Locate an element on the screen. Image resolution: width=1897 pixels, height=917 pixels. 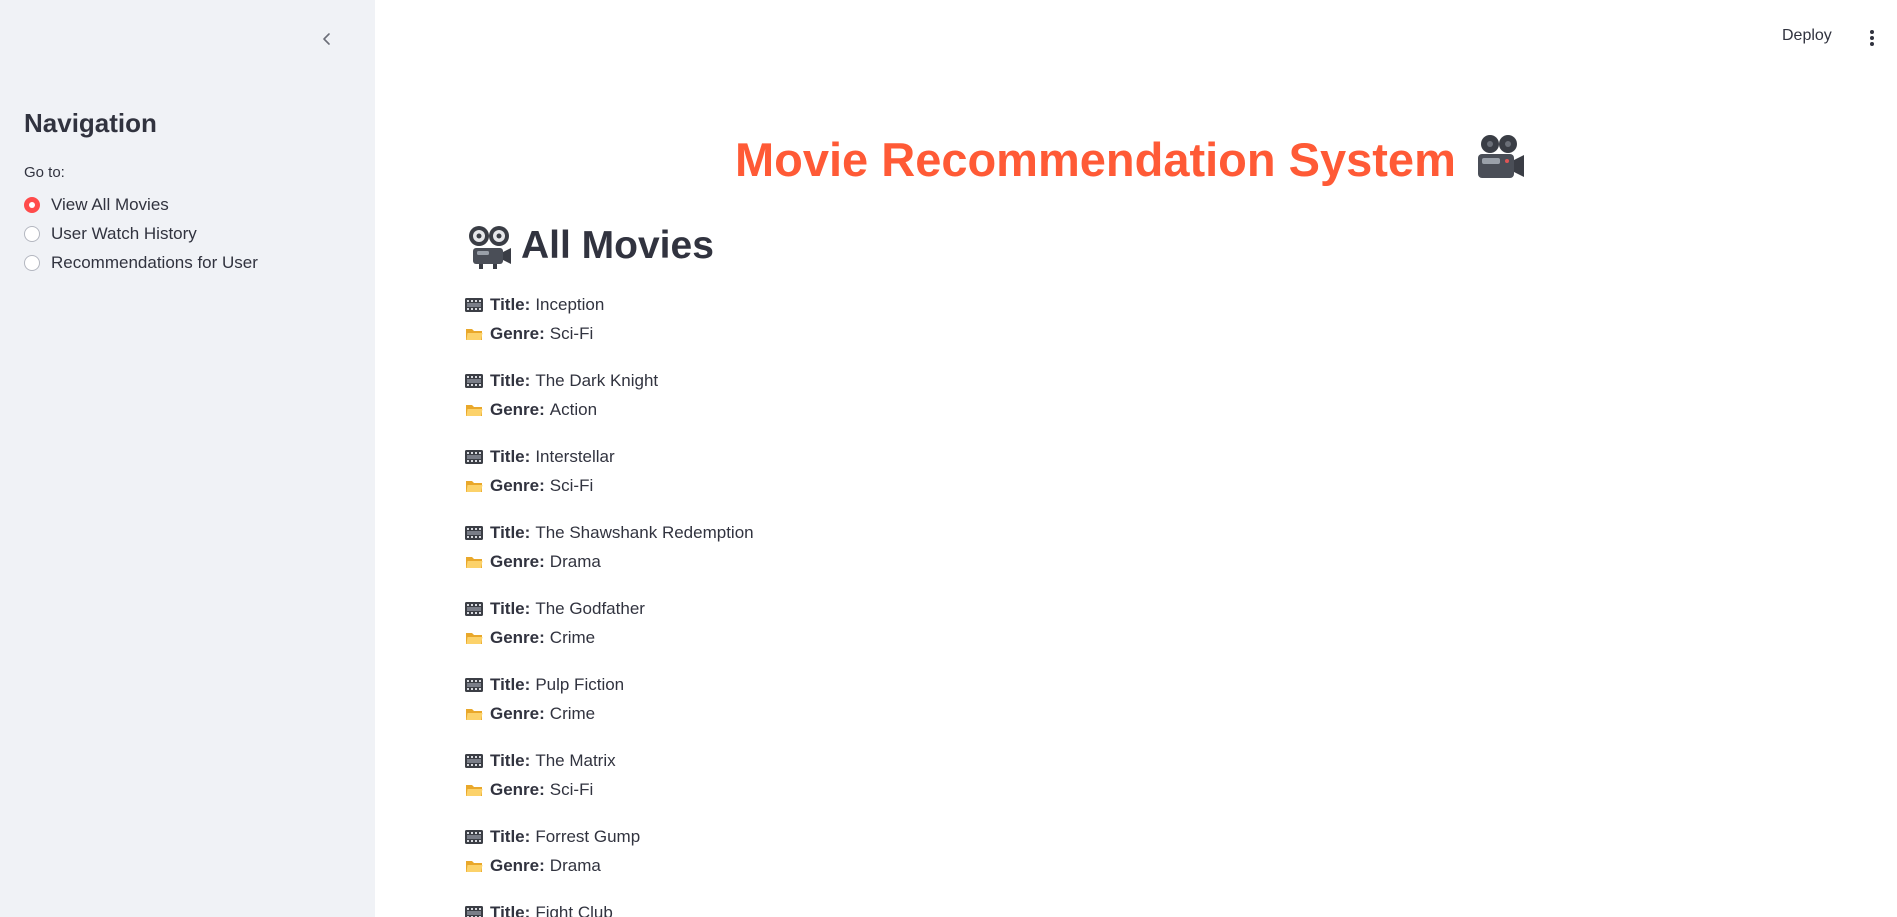
movie-camera-icon is located at coordinates (1500, 156).